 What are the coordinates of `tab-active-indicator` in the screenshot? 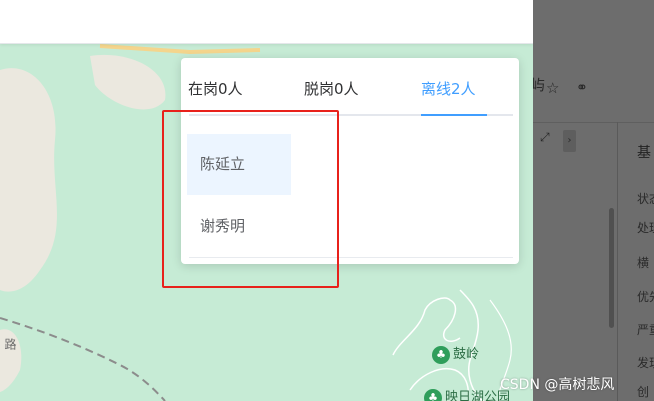 It's located at (454, 115).